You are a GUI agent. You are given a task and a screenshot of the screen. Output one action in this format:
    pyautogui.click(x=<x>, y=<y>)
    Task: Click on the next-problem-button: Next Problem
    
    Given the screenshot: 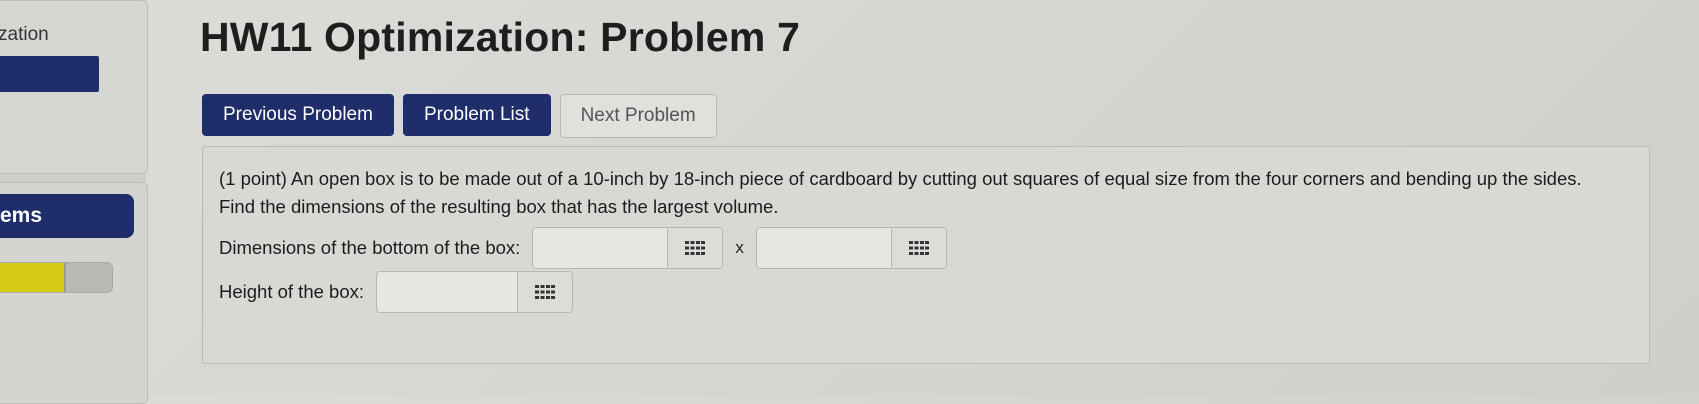 What is the action you would take?
    pyautogui.click(x=638, y=116)
    